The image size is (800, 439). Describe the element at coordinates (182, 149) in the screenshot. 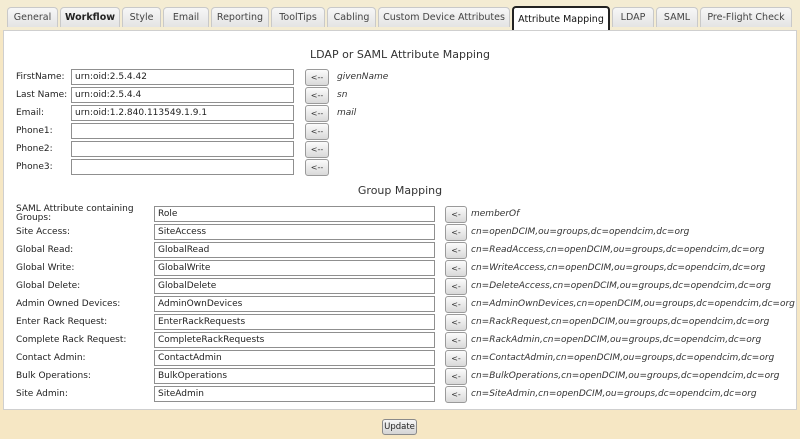

I see `phone2-attribute-input` at that location.